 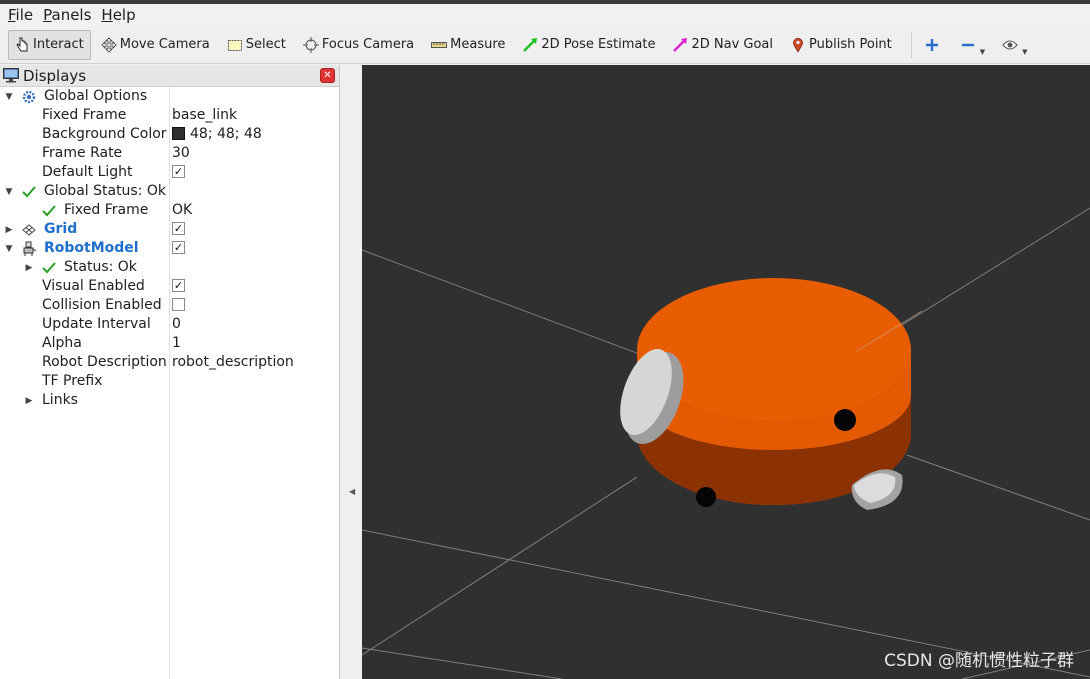 I want to click on tree-row-collision-enabled: Collision Enabled, so click(x=169, y=305).